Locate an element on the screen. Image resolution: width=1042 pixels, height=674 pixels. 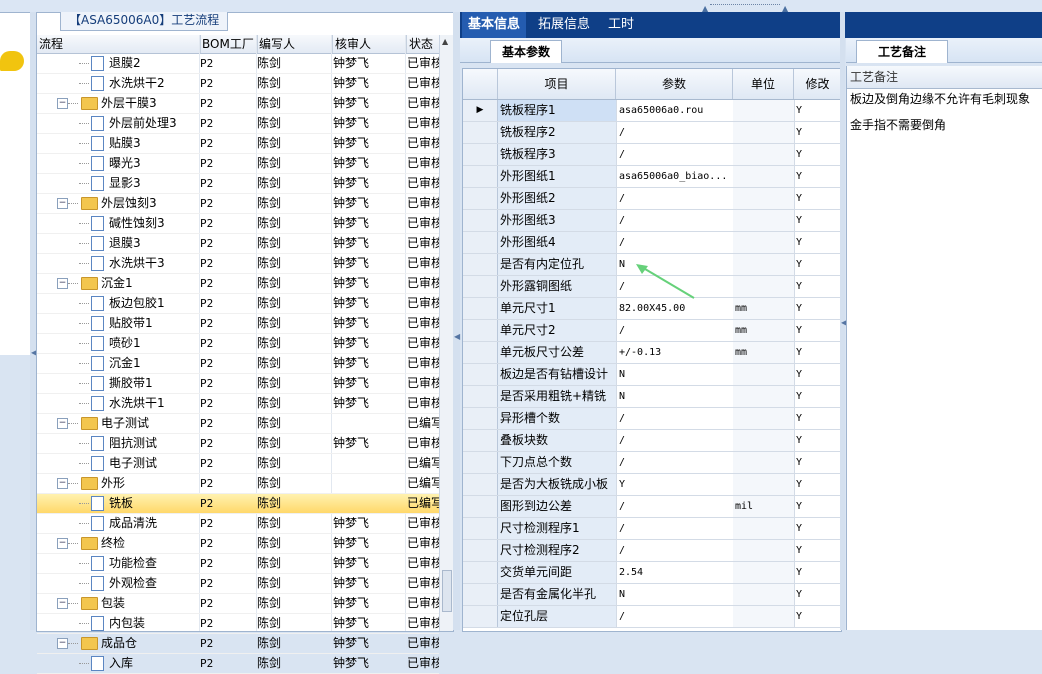
grid-corner is located at coordinates (480, 84).